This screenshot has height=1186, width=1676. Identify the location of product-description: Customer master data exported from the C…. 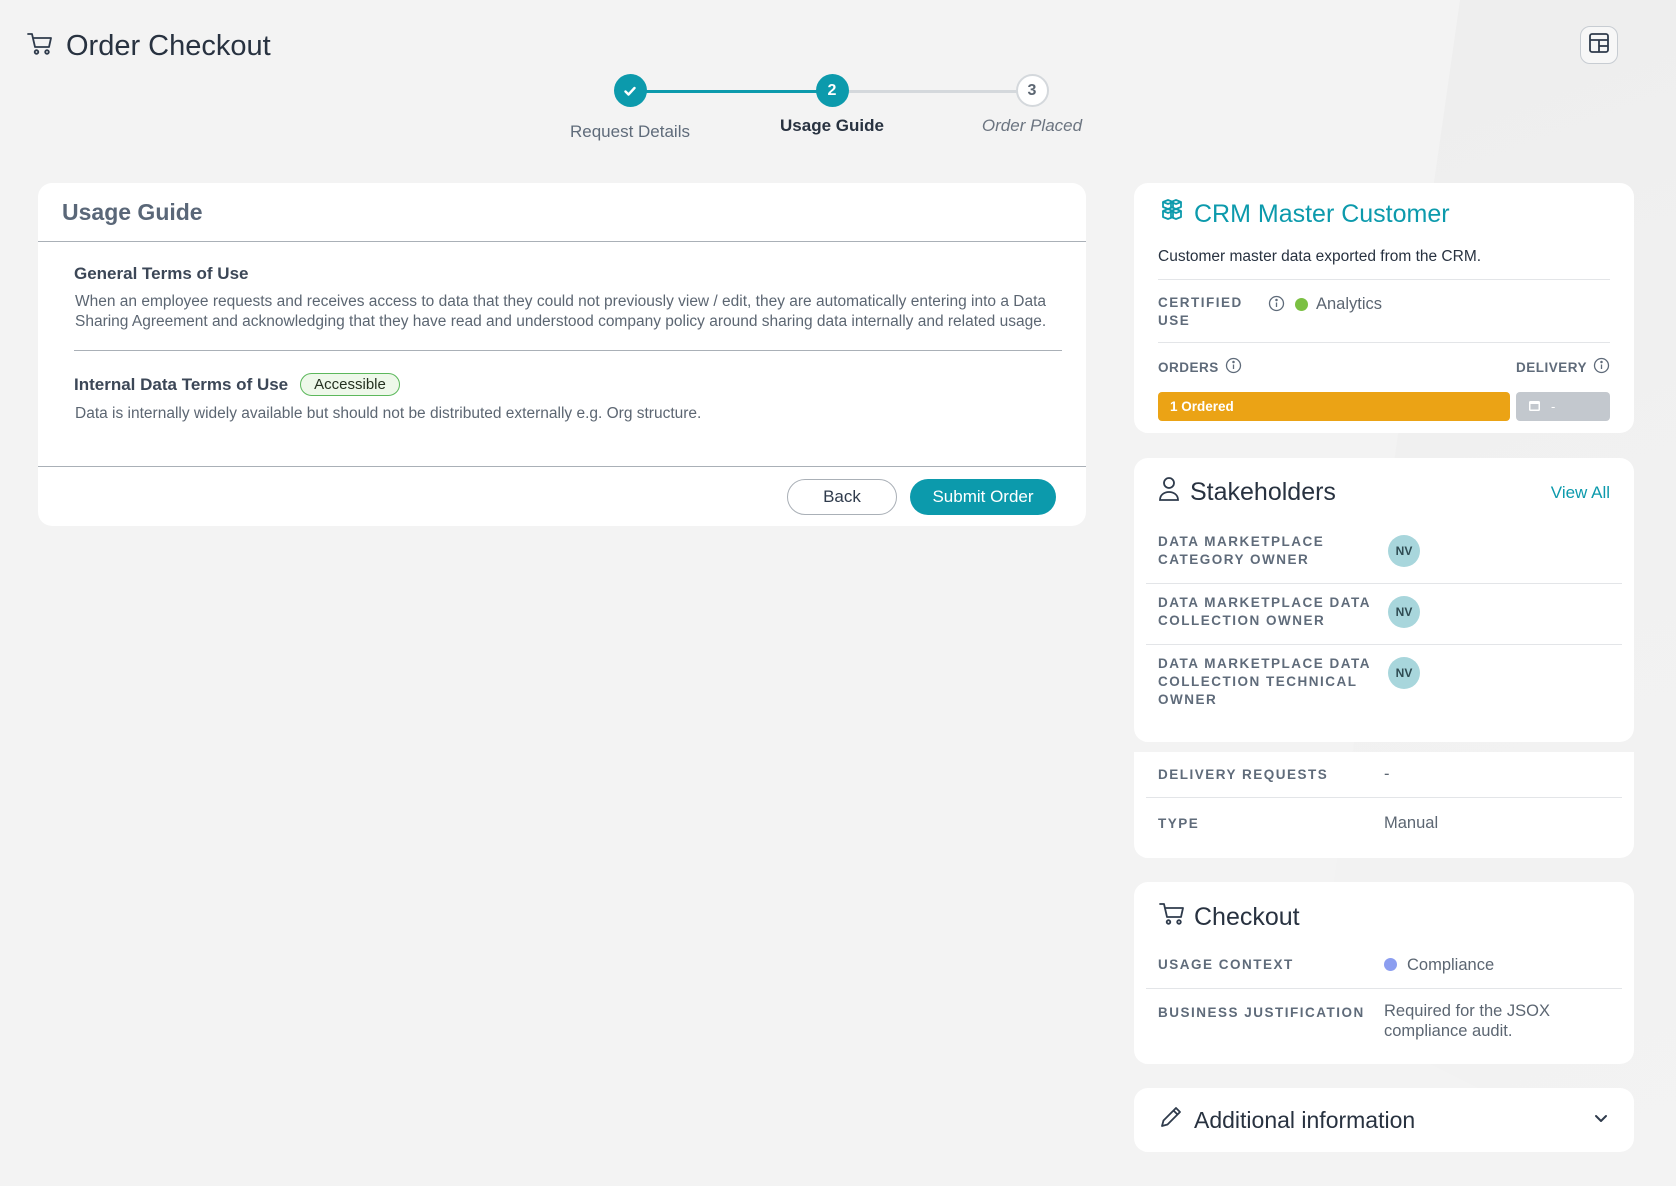
(1384, 264).